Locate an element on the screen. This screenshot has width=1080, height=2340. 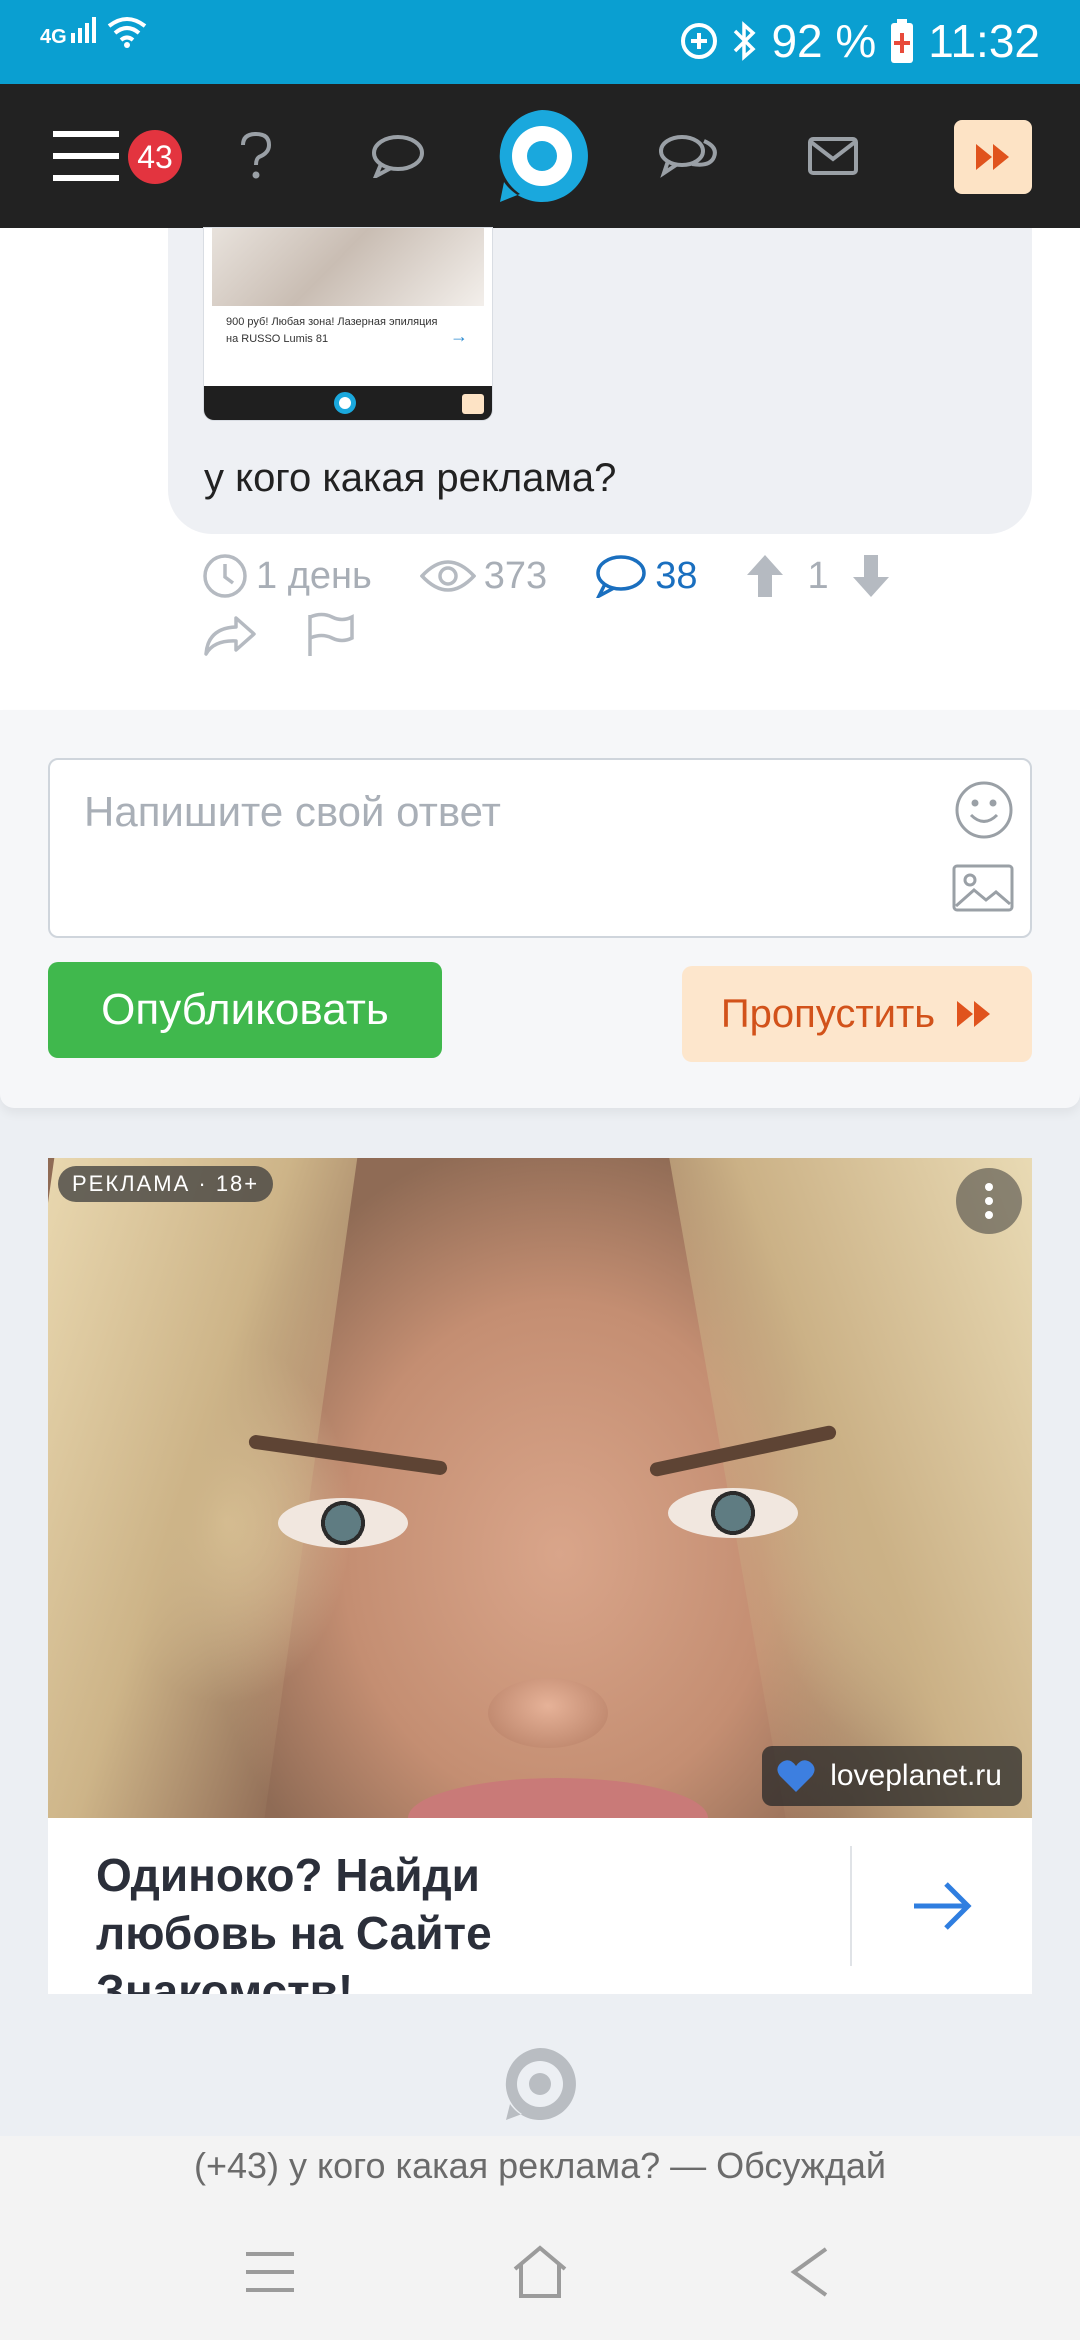
back-icon is located at coordinates (809, 2272).